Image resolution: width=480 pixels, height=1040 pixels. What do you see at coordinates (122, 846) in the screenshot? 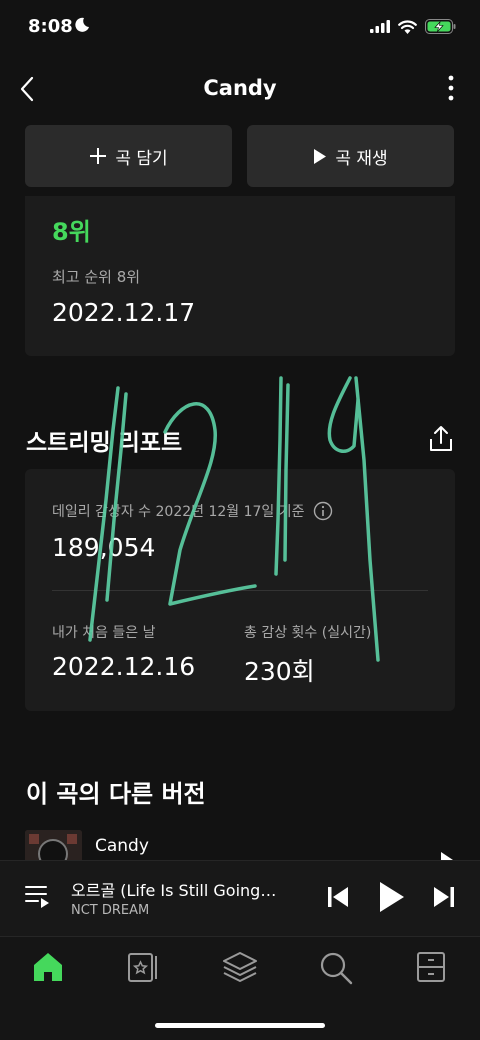
I see `version-item-name: Candy` at bounding box center [122, 846].